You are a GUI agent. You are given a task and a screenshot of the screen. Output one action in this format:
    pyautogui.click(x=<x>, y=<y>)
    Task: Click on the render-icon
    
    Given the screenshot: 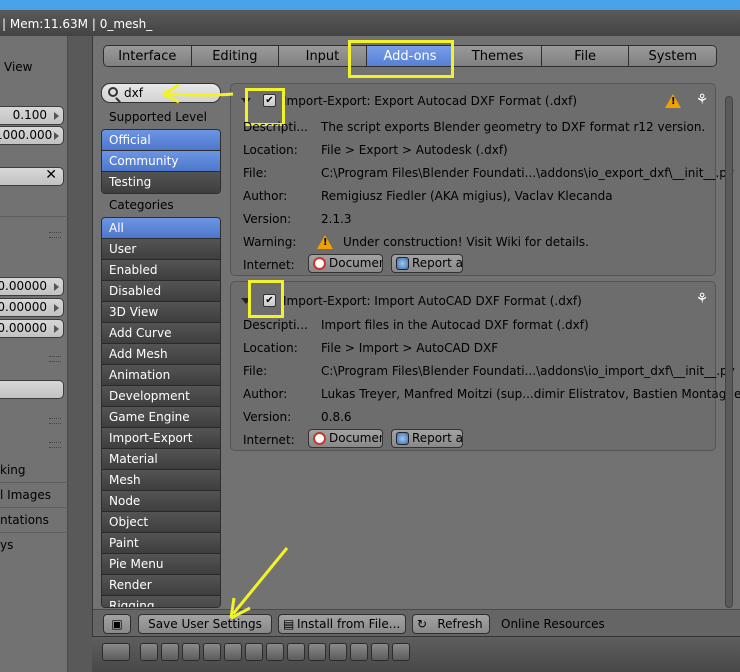 What is the action you would take?
    pyautogui.click(x=338, y=652)
    